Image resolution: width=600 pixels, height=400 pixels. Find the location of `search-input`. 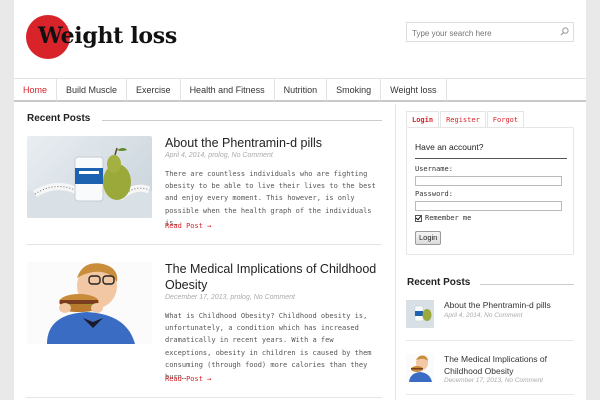

search-input is located at coordinates (477, 33).